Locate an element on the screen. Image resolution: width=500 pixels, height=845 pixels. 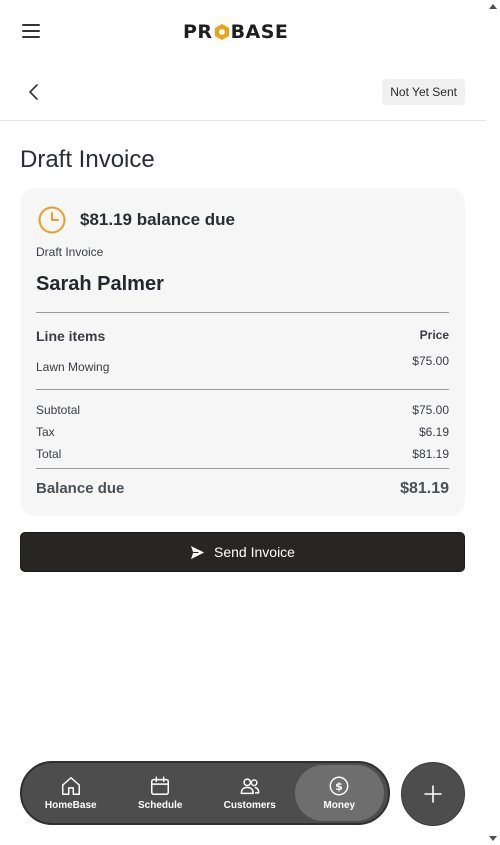
line-item-price: $75.00 is located at coordinates (430, 361).